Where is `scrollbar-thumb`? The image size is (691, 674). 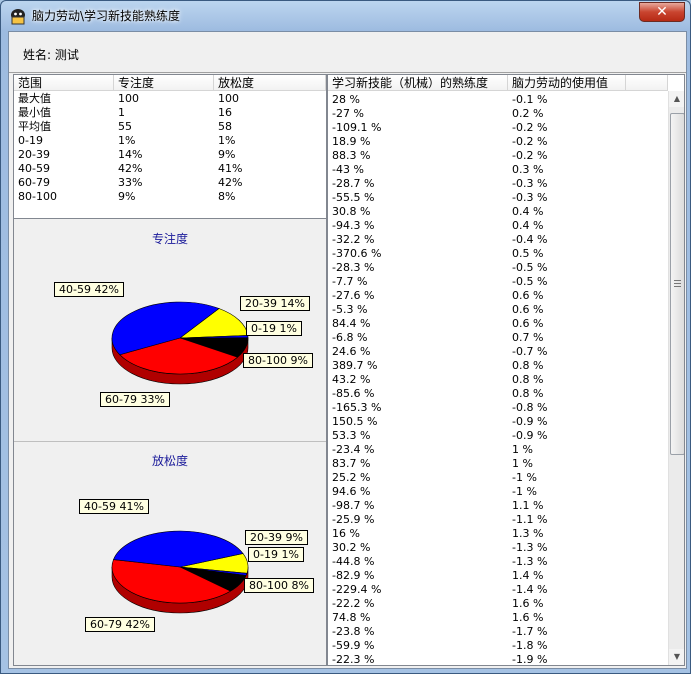
scrollbar-thumb is located at coordinates (677, 284).